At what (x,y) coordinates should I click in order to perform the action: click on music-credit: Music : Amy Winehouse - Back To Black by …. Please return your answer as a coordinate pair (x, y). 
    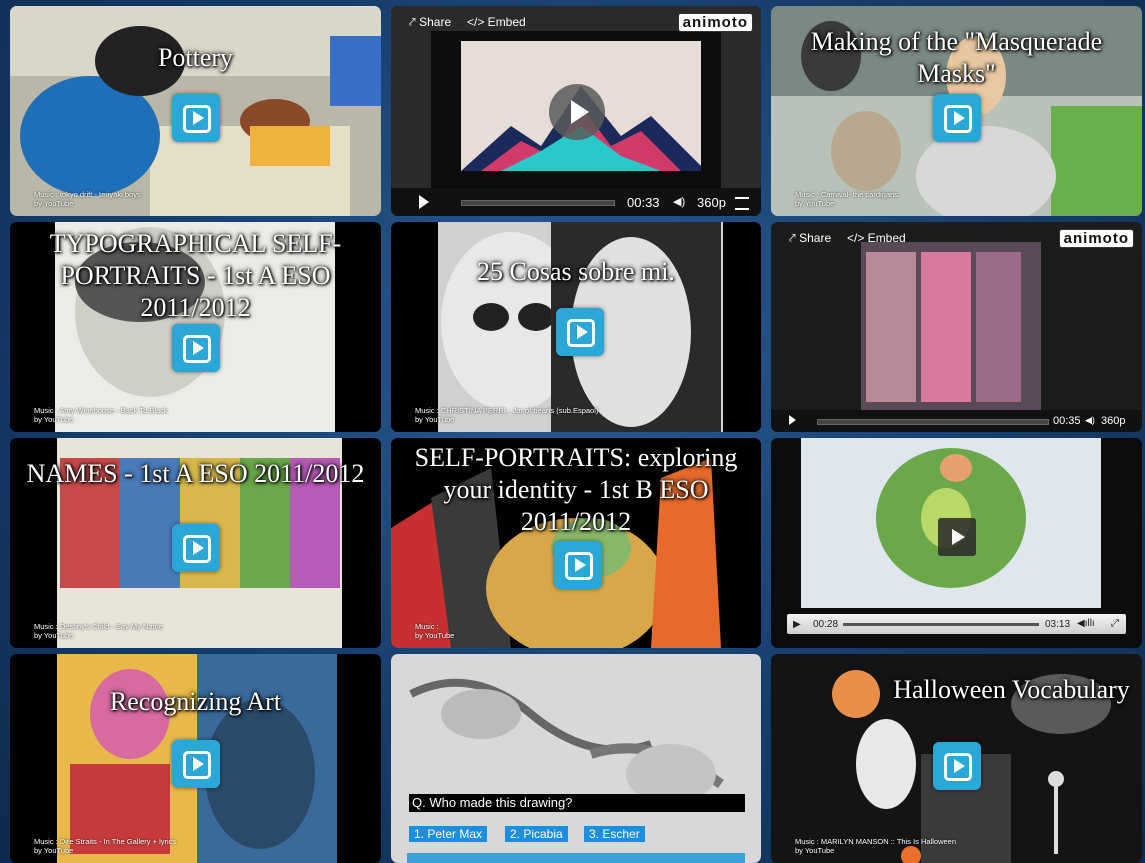
    Looking at the image, I should click on (101, 415).